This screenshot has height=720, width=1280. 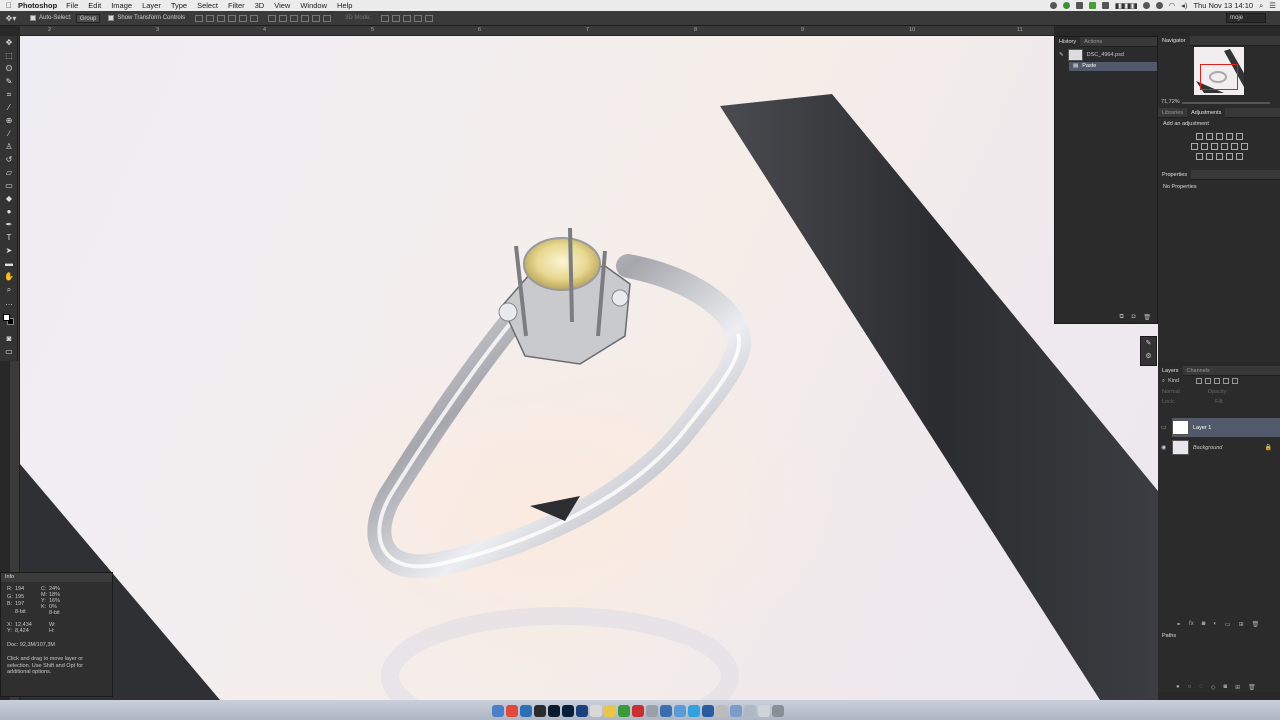 I want to click on navigator-thumbnail, so click(x=1219, y=71).